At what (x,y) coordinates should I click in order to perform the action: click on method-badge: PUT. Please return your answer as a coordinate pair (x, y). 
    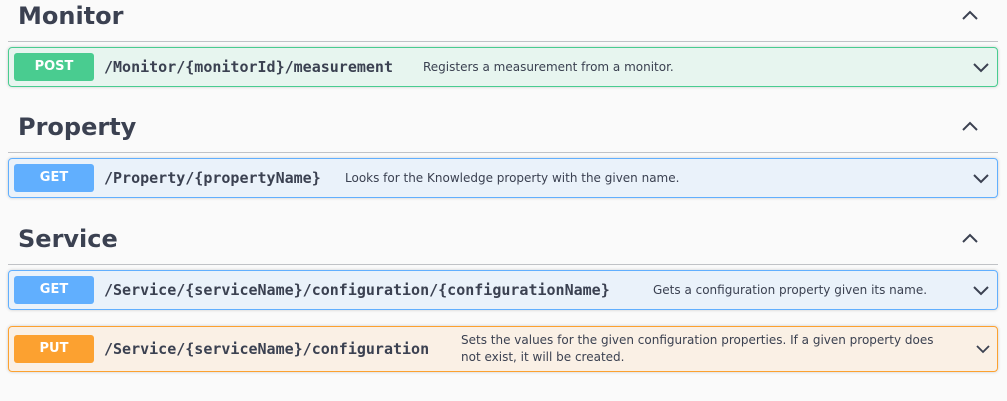
    Looking at the image, I should click on (54, 349).